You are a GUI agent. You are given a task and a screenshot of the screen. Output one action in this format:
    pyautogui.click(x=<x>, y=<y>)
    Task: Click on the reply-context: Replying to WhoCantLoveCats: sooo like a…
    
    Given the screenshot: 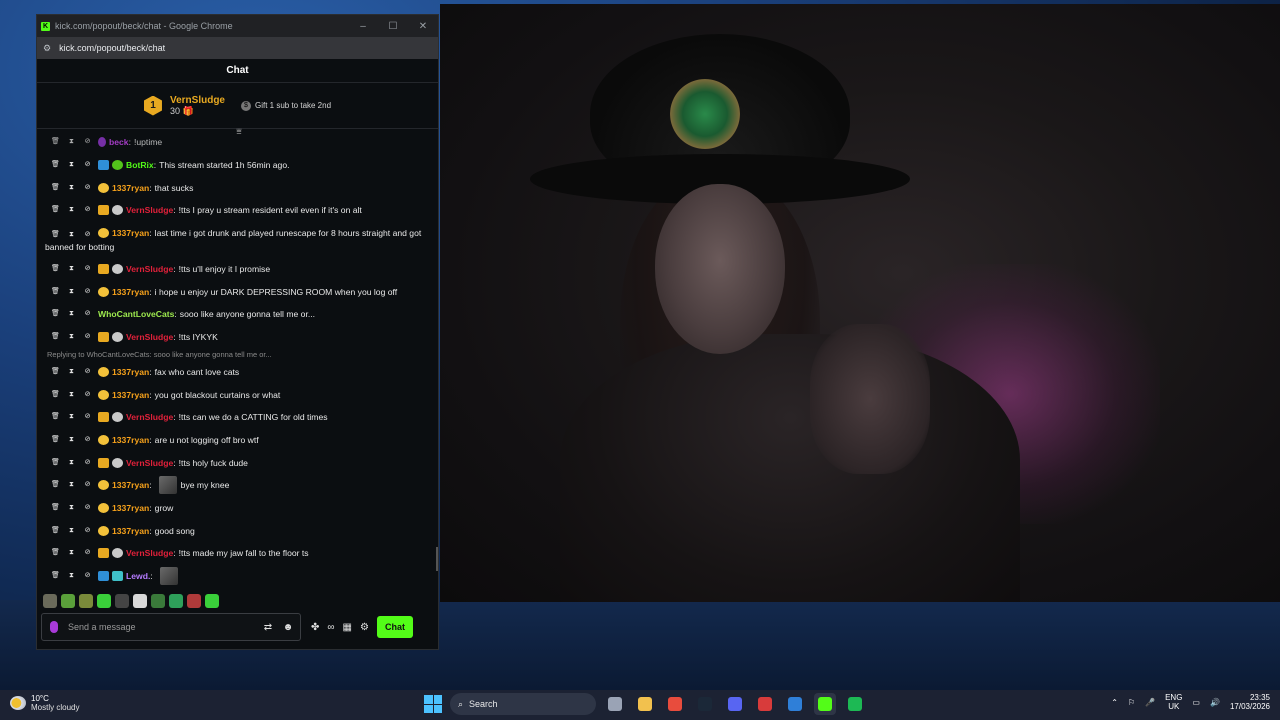 What is the action you would take?
    pyautogui.click(x=238, y=355)
    